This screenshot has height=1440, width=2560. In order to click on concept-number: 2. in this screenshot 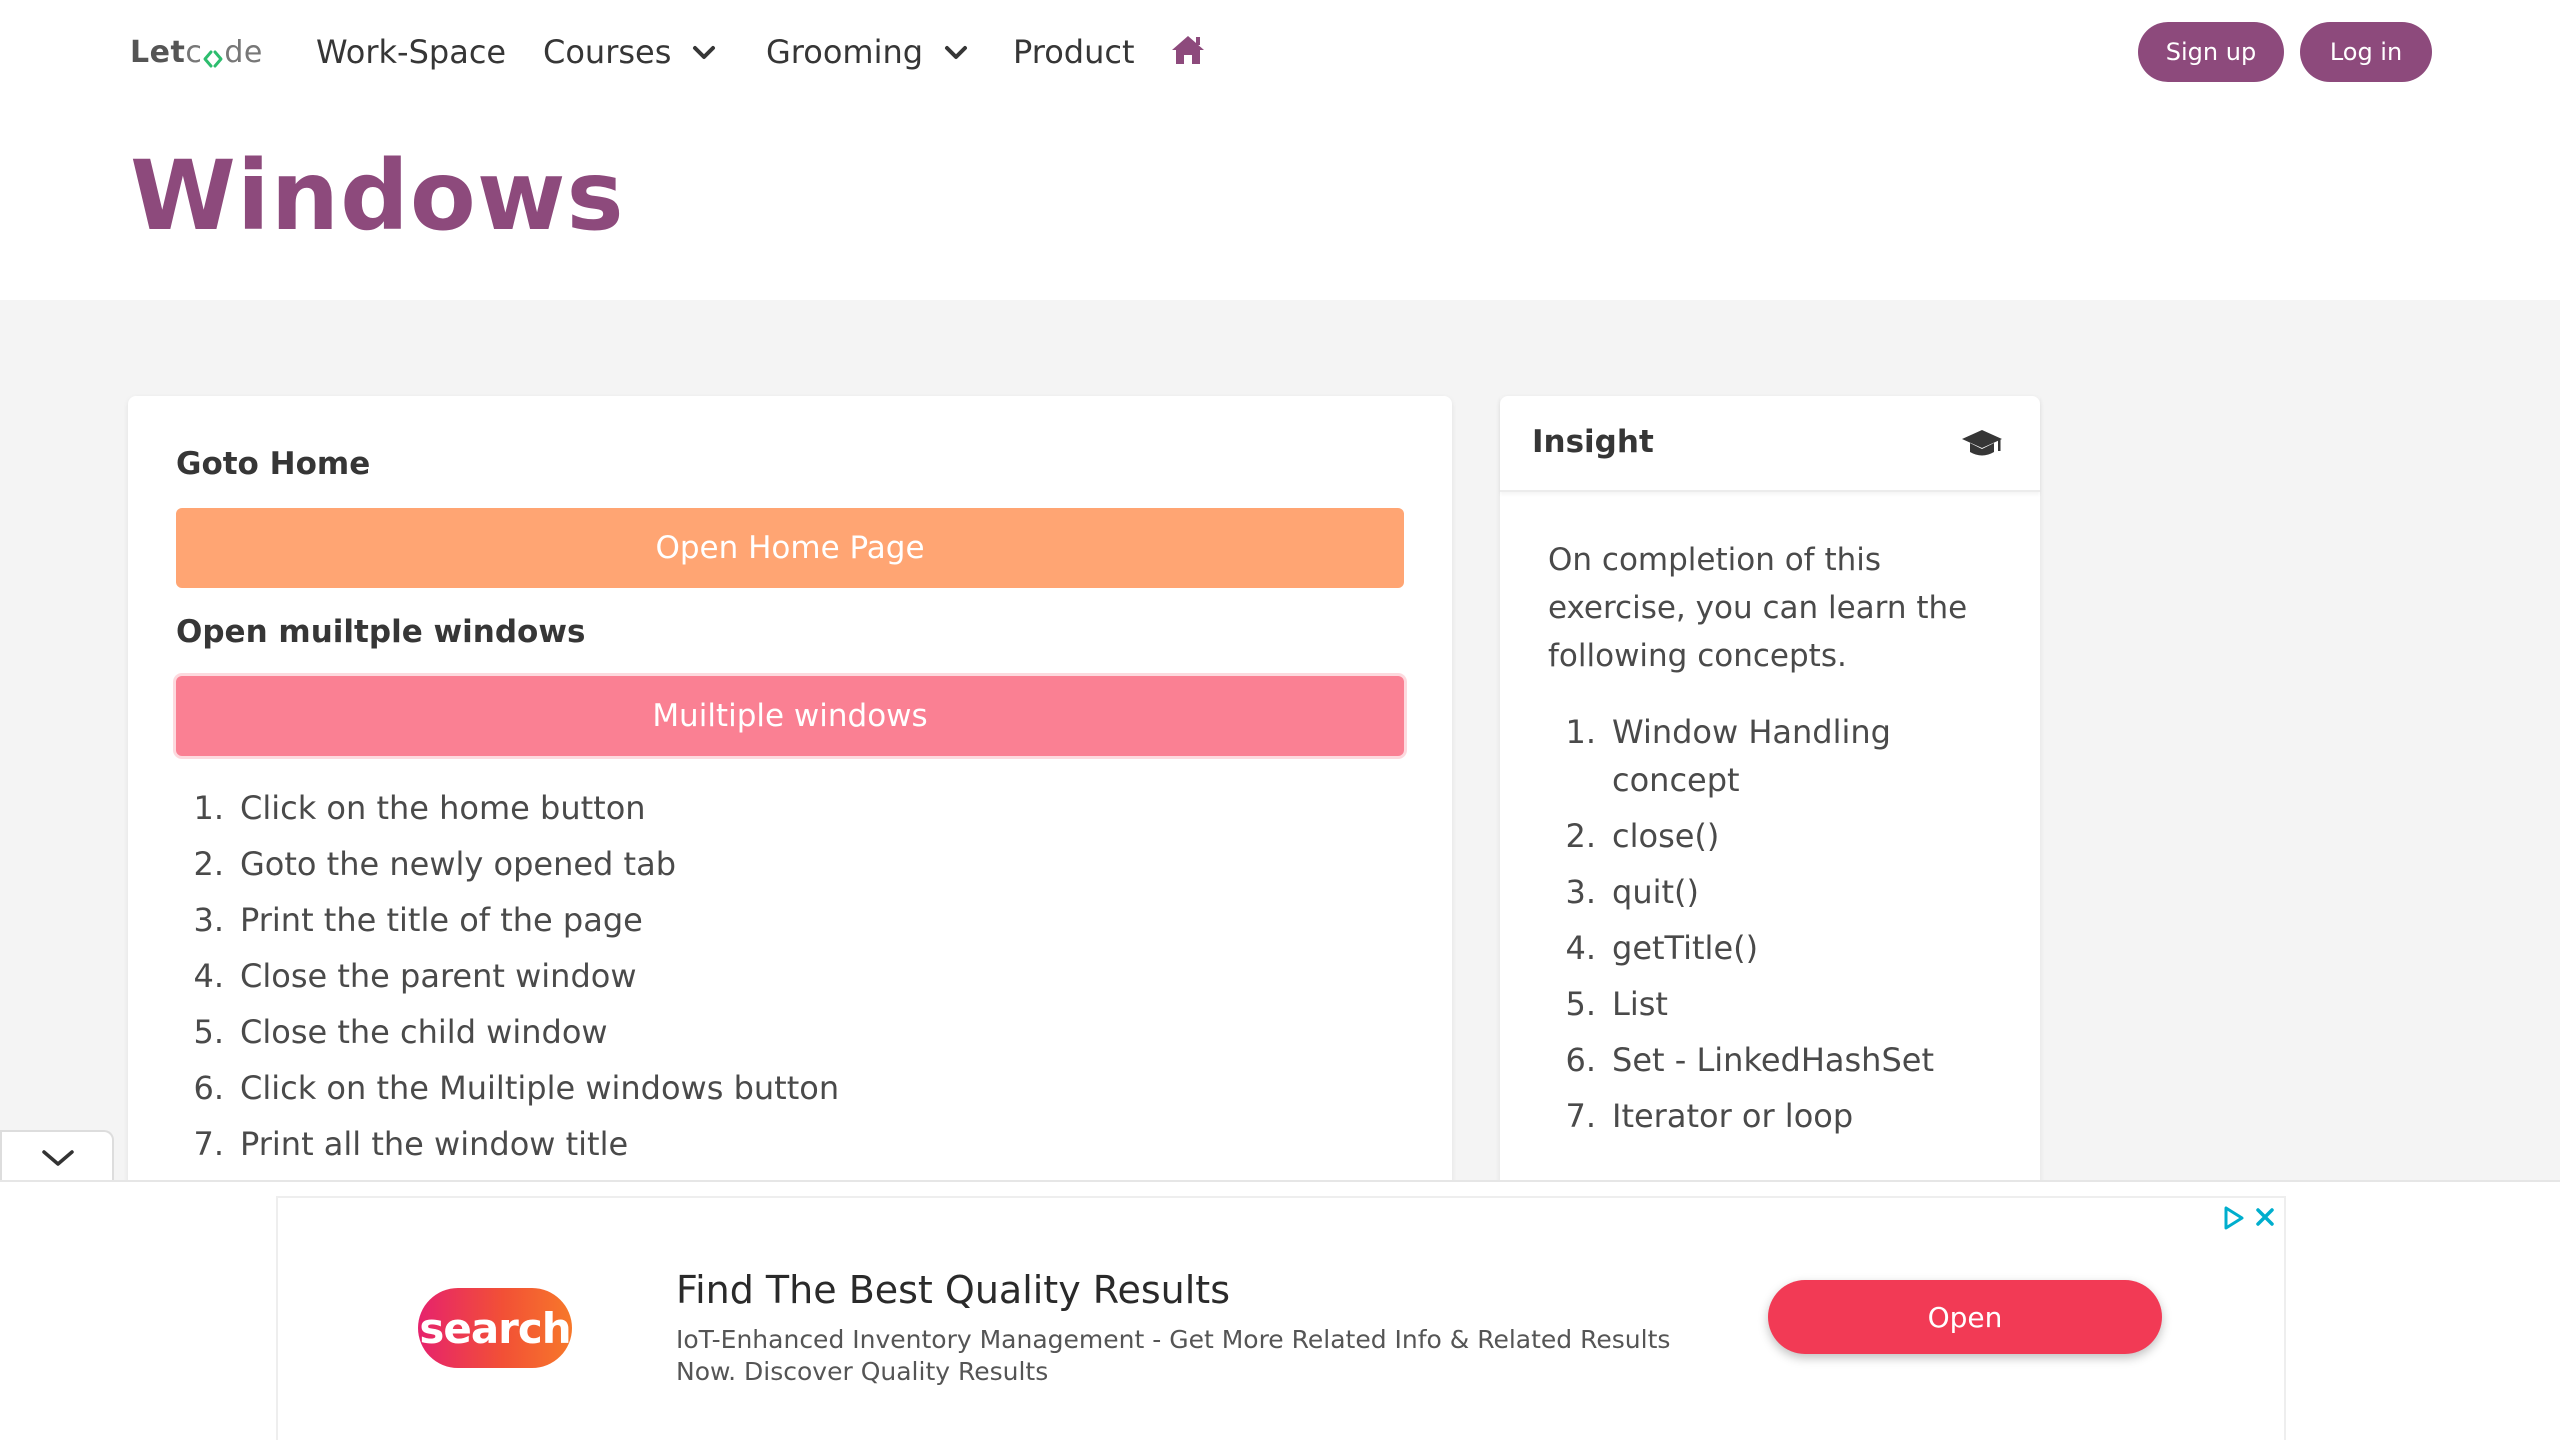, I will do `click(1580, 836)`.